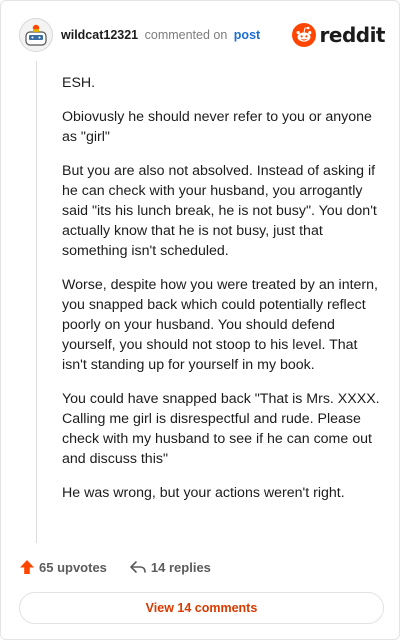 This screenshot has width=400, height=640. I want to click on reddit-logo-icon, so click(303, 35).